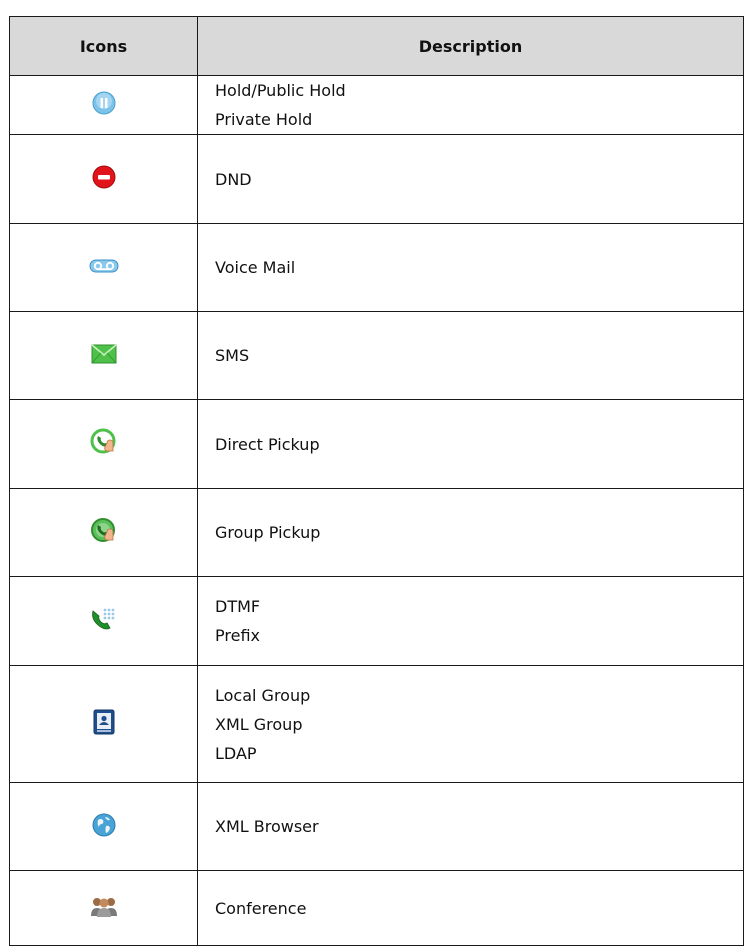  I want to click on table-row: XML Browser, so click(376, 826).